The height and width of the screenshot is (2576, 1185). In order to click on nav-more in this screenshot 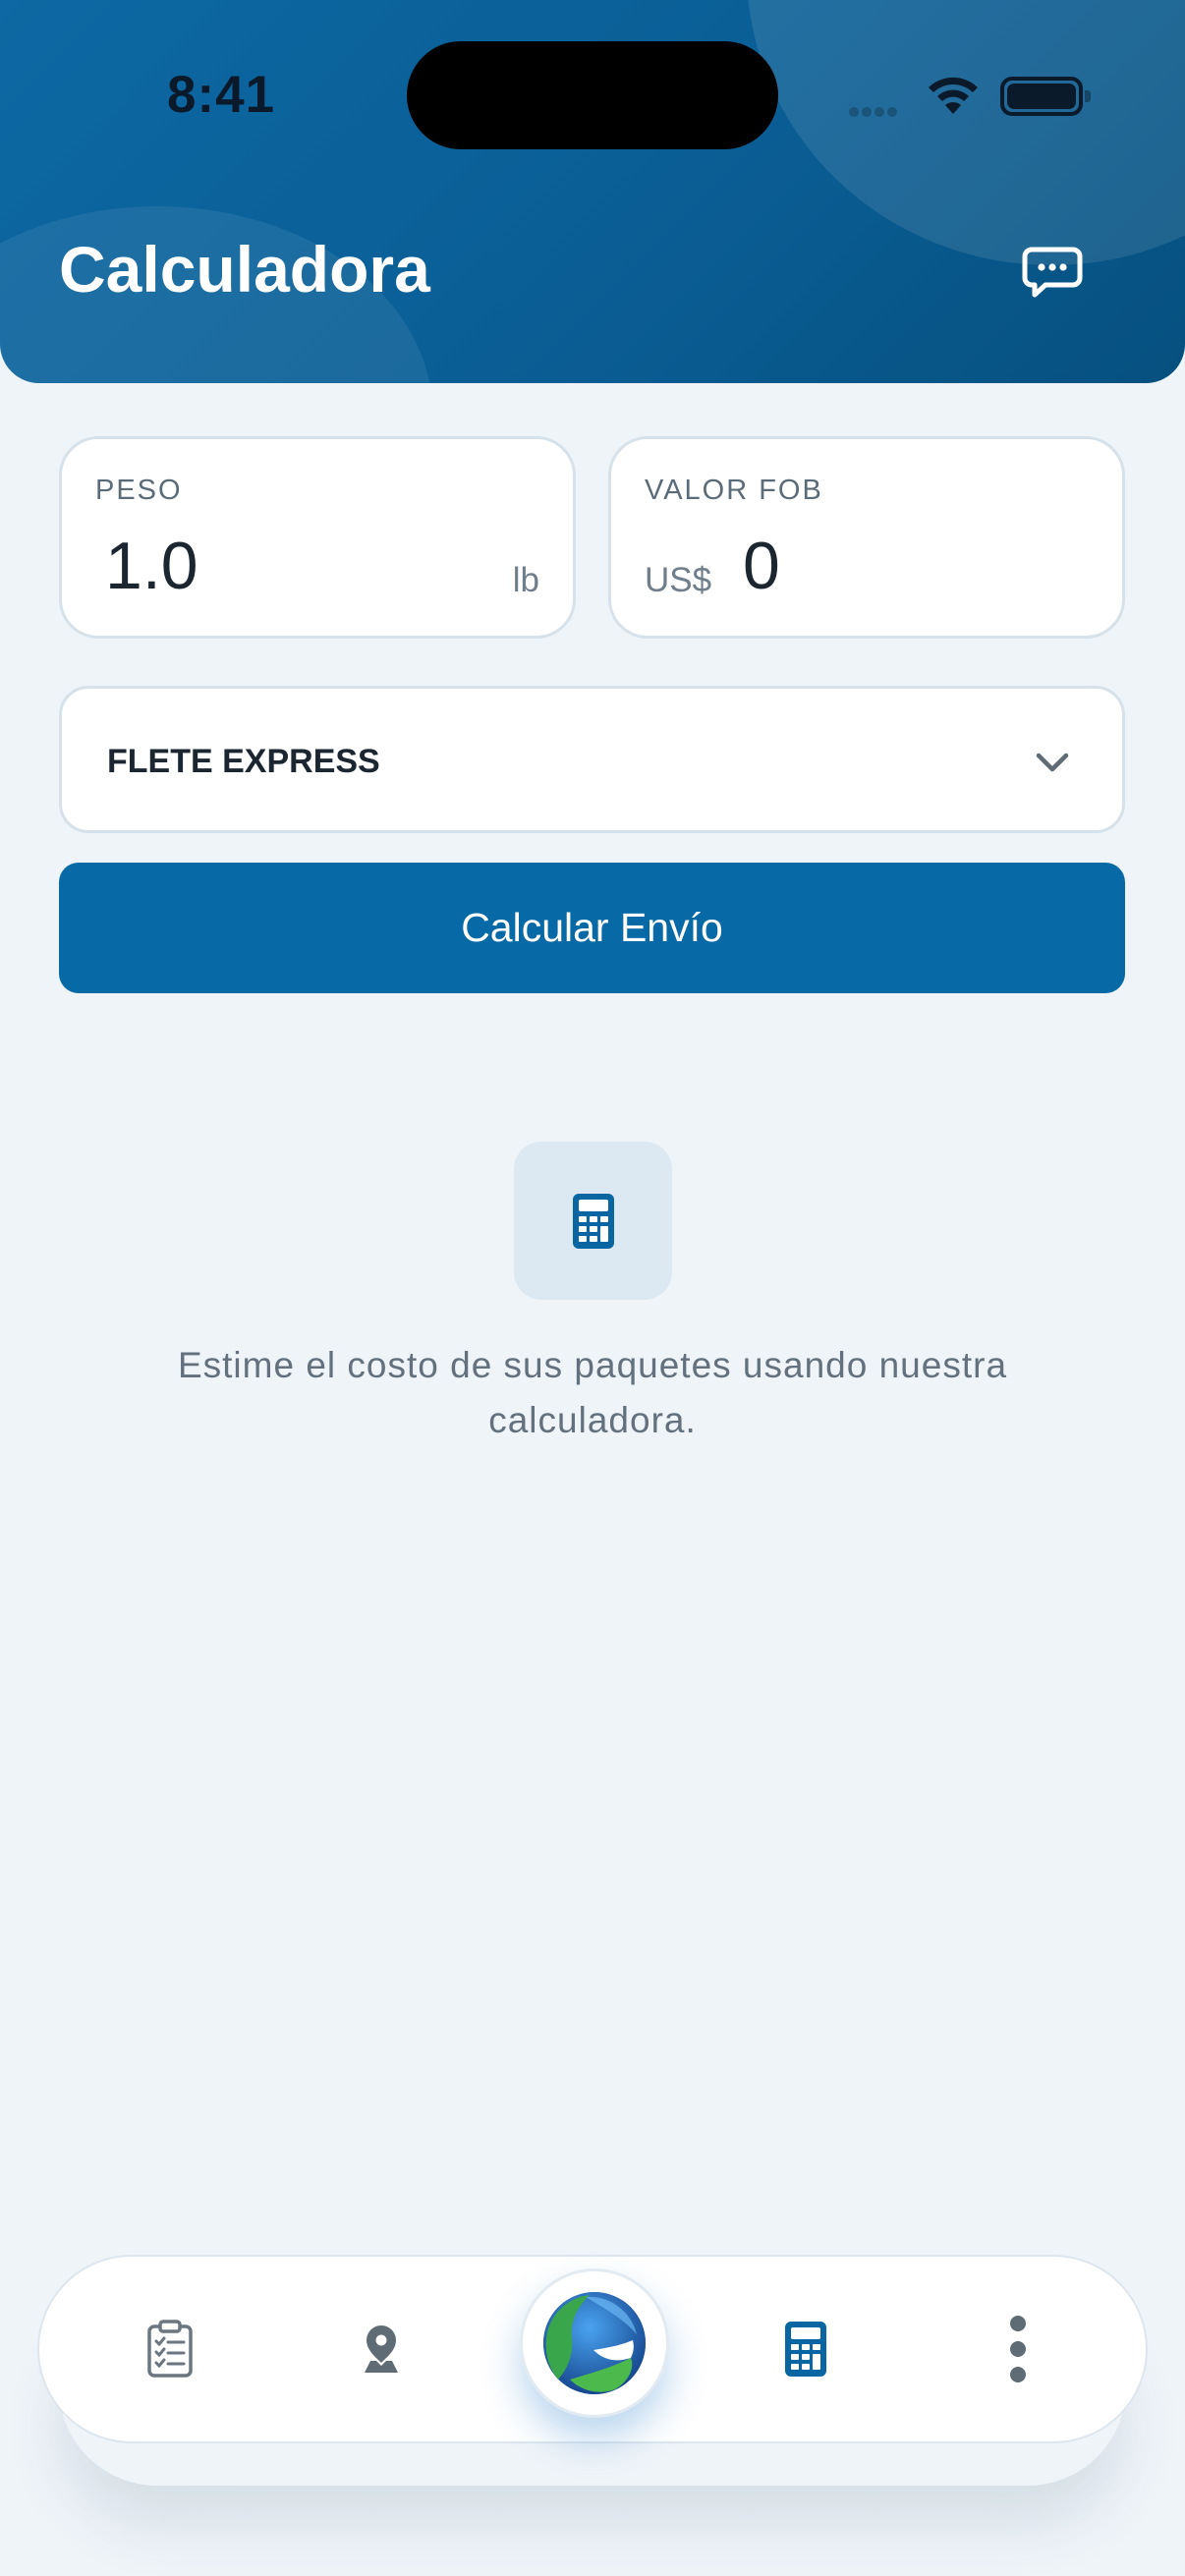, I will do `click(1018, 2349)`.